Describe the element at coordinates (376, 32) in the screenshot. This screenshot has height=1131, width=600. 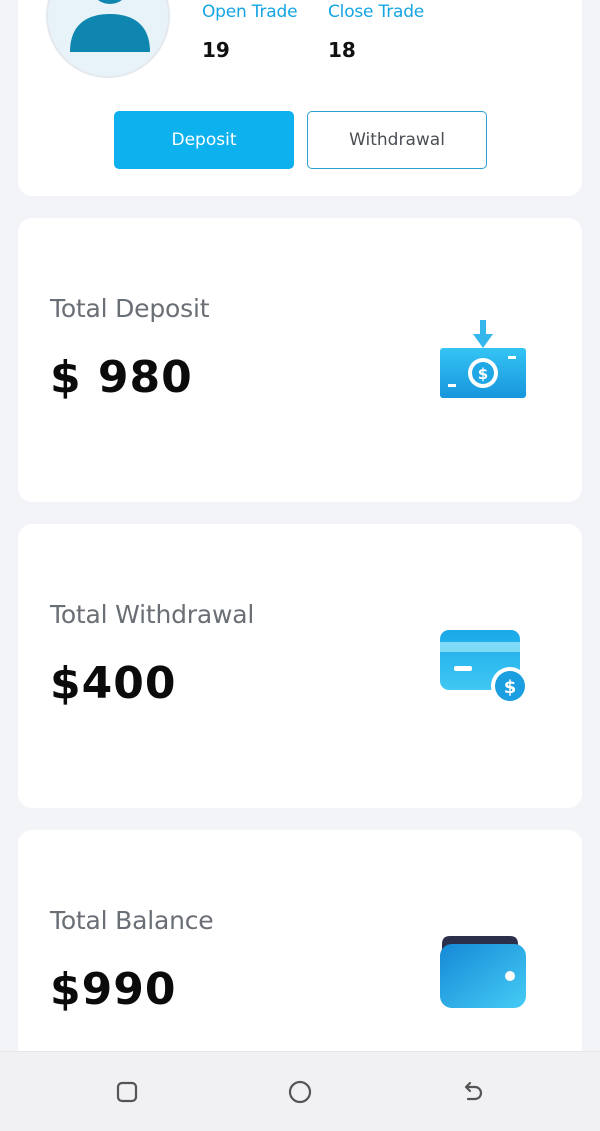
I see `close-trade-stat: Close Trade 18` at that location.